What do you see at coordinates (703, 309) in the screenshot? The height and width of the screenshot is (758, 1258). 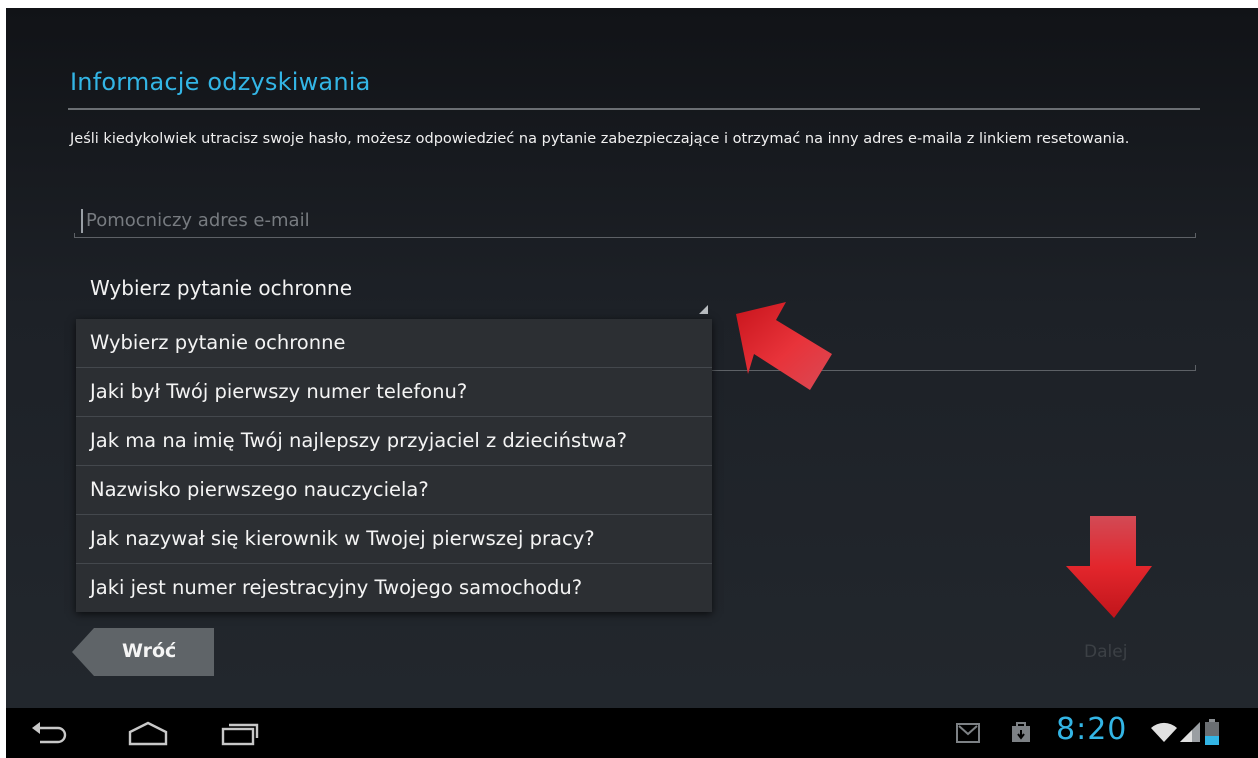 I see `spinner-corner-icon` at bounding box center [703, 309].